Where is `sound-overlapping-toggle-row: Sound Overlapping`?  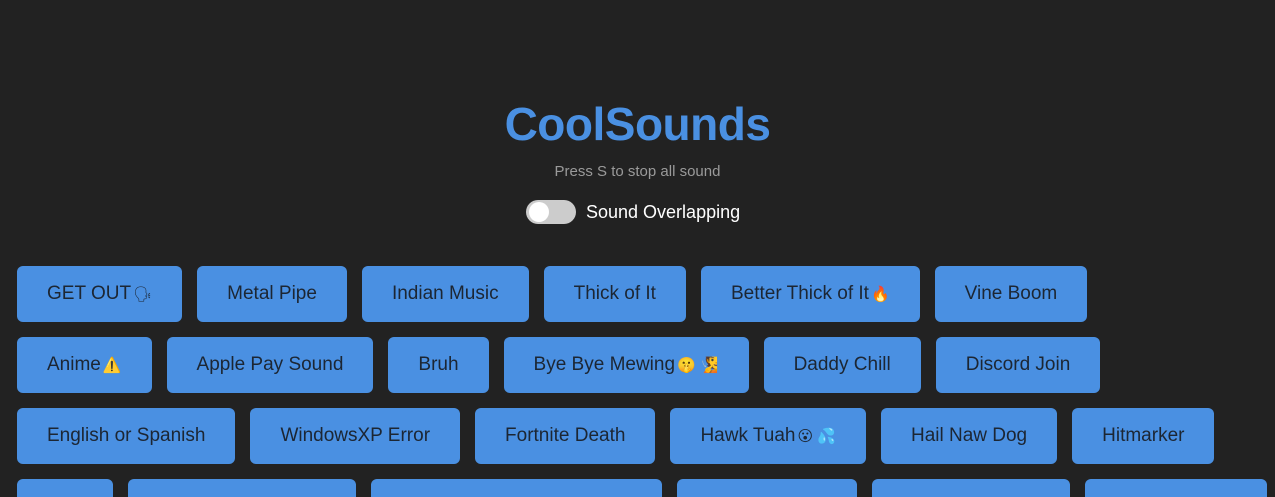 sound-overlapping-toggle-row: Sound Overlapping is located at coordinates (633, 212).